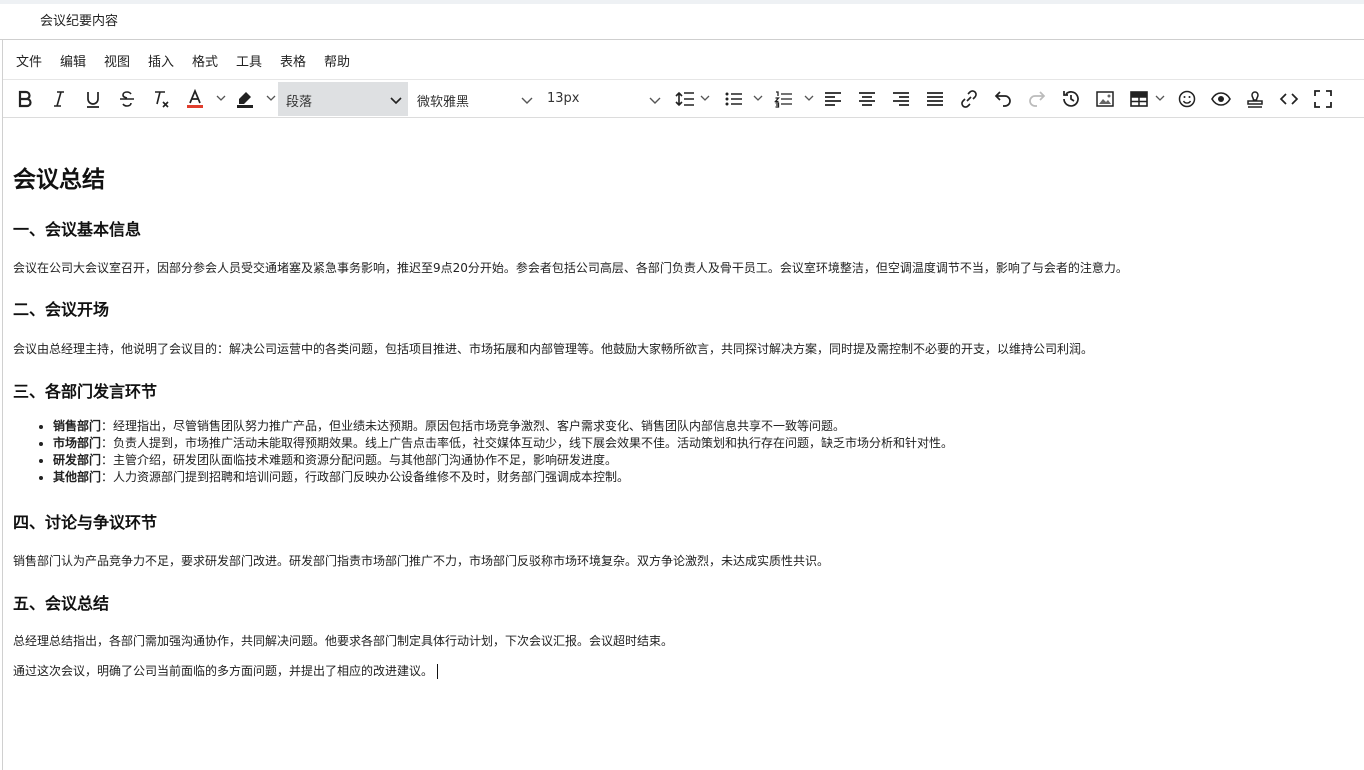  I want to click on italic-button, so click(59, 99).